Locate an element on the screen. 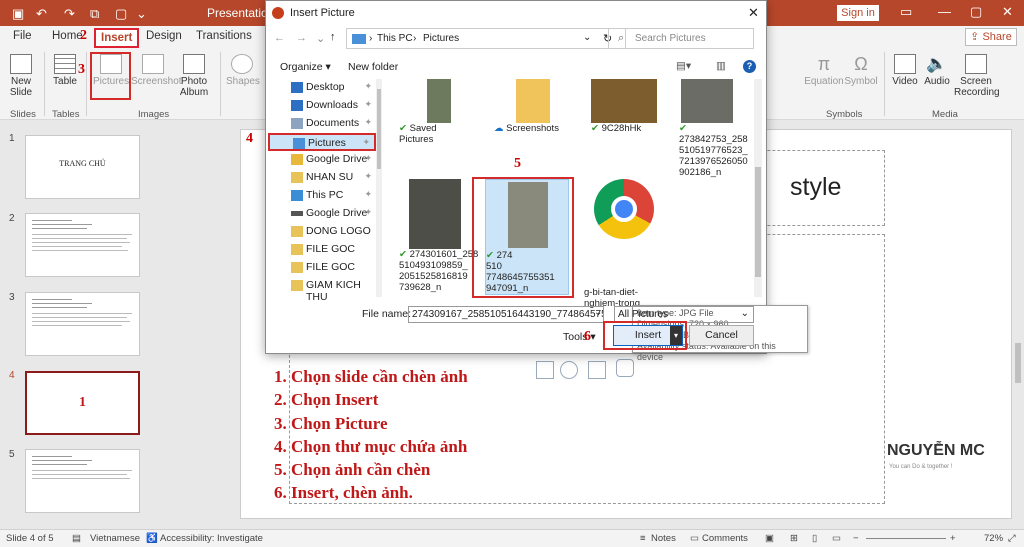  nav-item-nhan-su: NHAN SU ✦ is located at coordinates (322, 178).